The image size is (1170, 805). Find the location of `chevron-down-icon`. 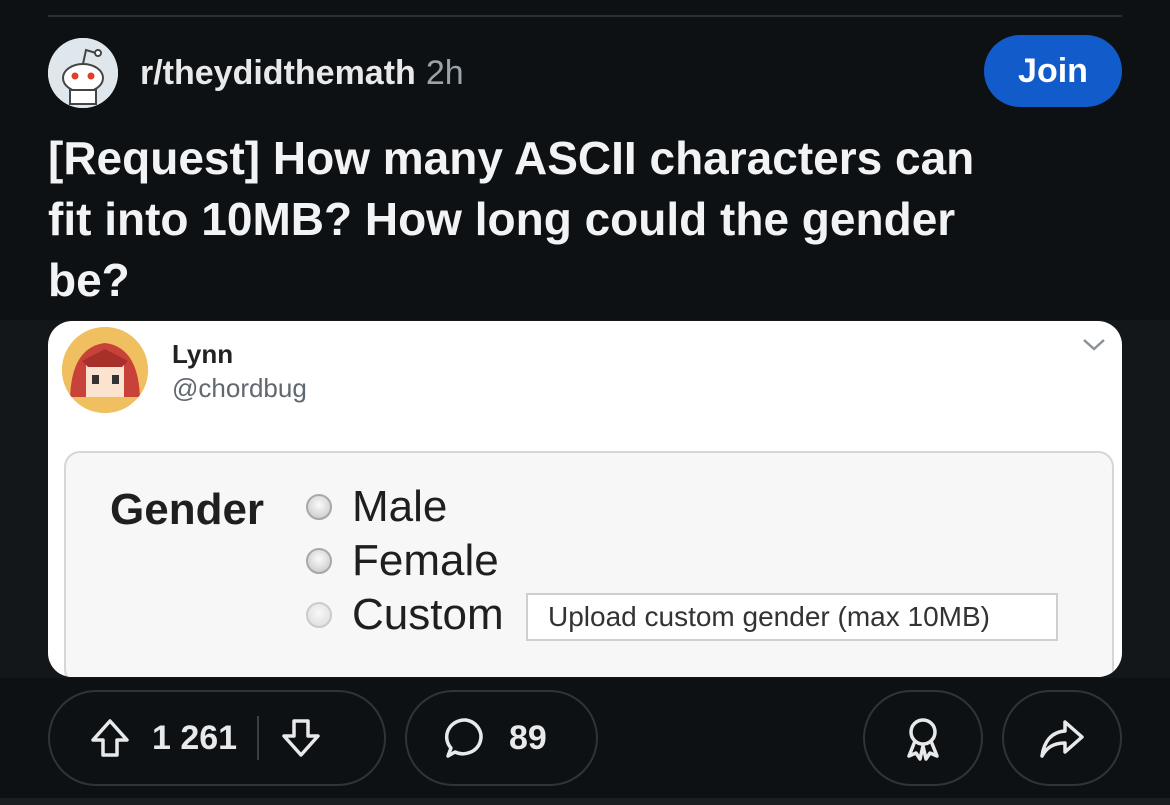

chevron-down-icon is located at coordinates (1094, 345).